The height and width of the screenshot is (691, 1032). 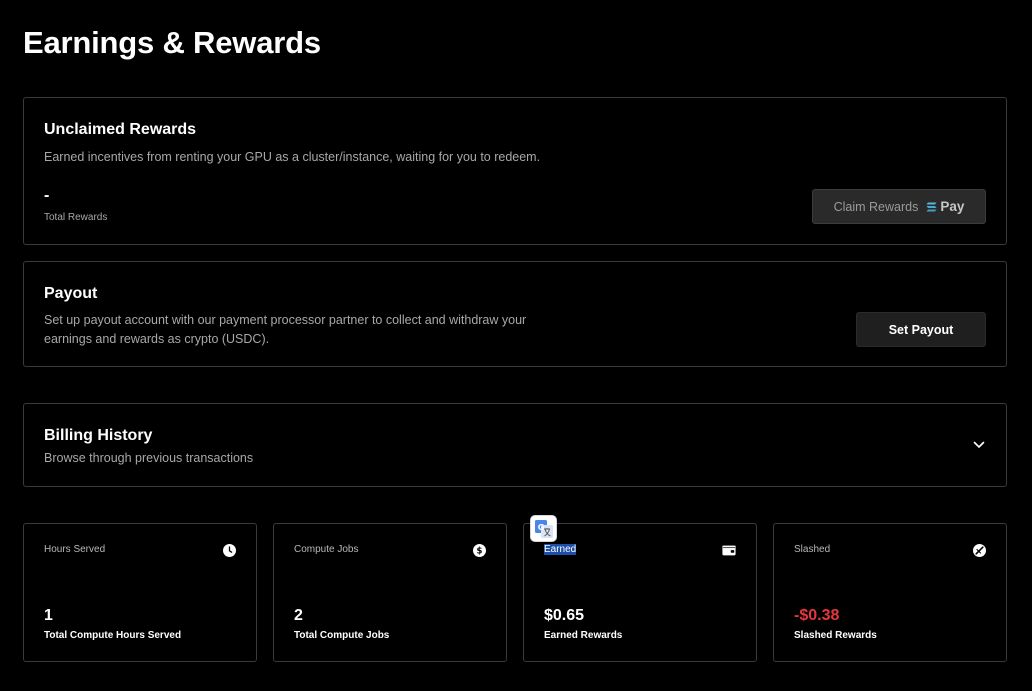 What do you see at coordinates (979, 445) in the screenshot?
I see `chevron-down-icon` at bounding box center [979, 445].